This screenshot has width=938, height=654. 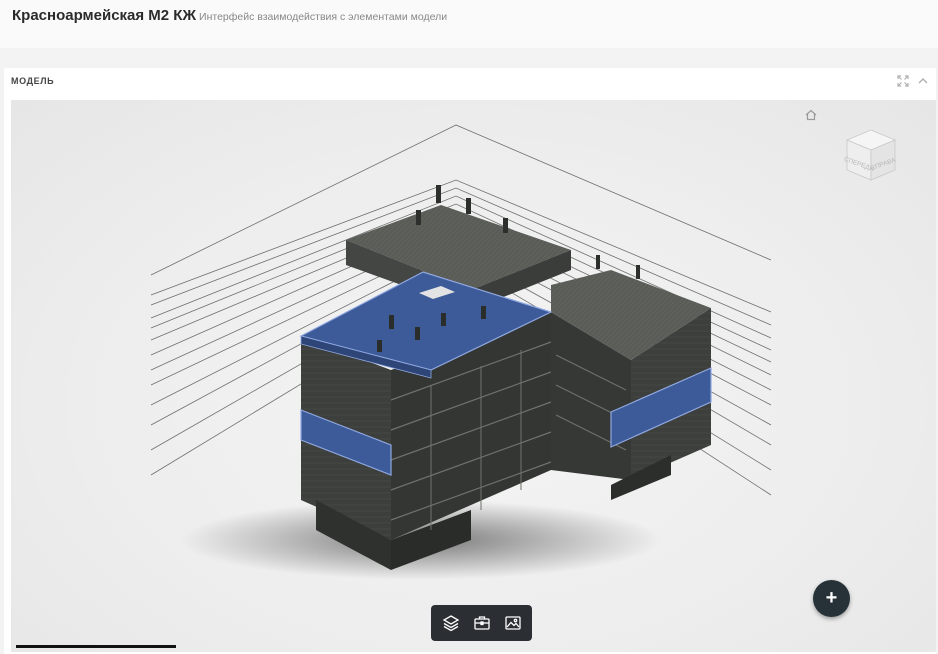 I want to click on viewer-toolbar, so click(x=481, y=623).